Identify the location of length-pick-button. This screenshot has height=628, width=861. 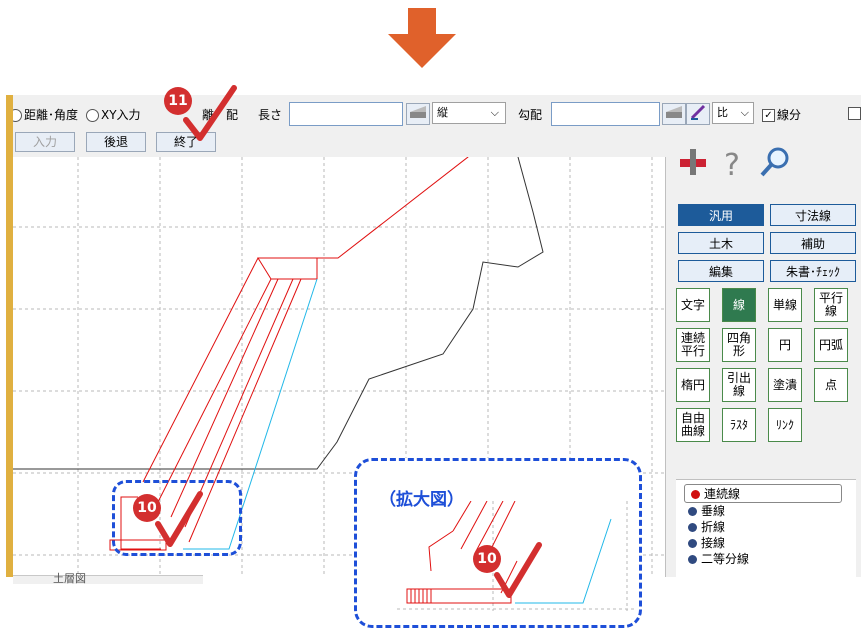
(418, 114).